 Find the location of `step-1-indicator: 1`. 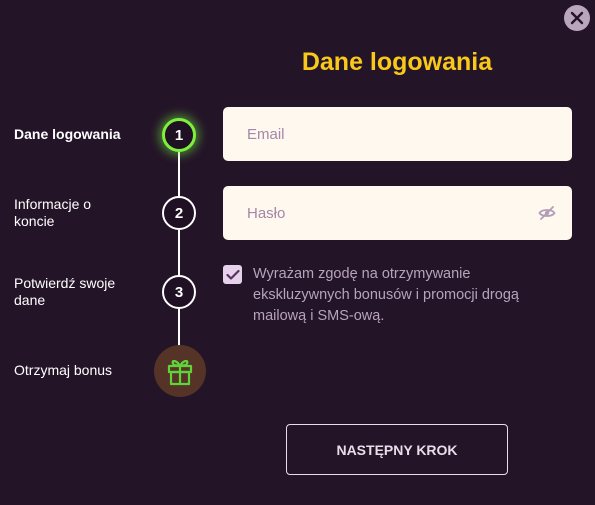

step-1-indicator: 1 is located at coordinates (179, 135).